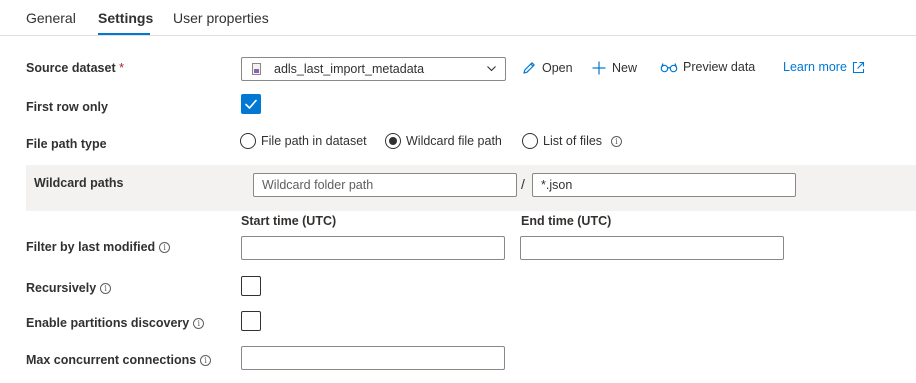 The width and height of the screenshot is (916, 383). Describe the element at coordinates (491, 69) in the screenshot. I see `chevron-down-icon` at that location.